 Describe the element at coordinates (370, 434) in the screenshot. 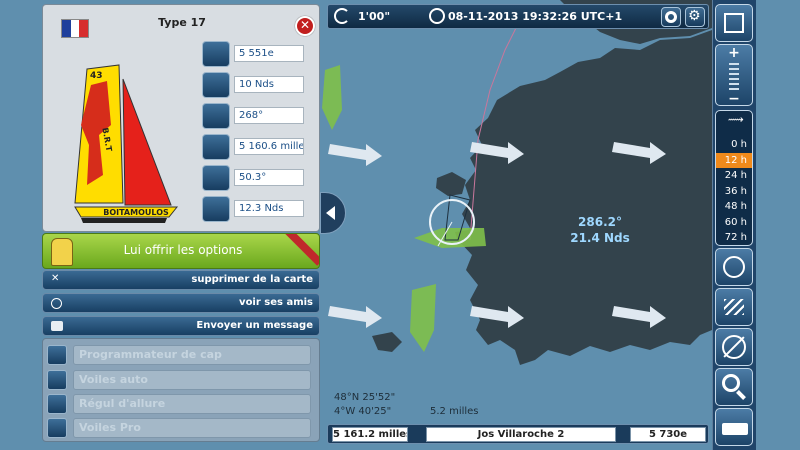

I see `distance-to-finish: 5 161.2 milles` at that location.